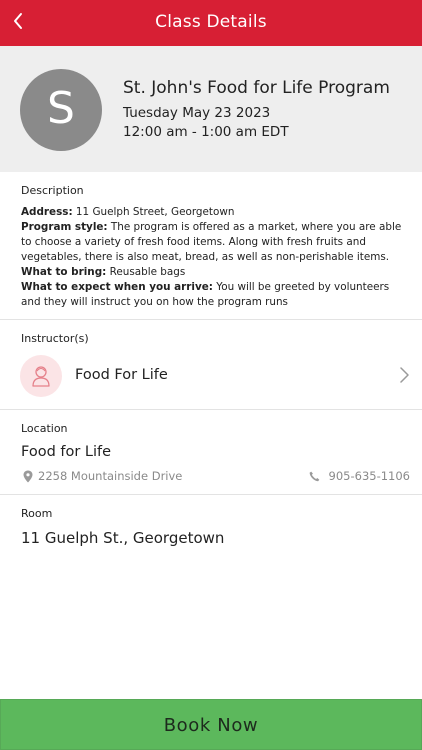 The width and height of the screenshot is (422, 750). What do you see at coordinates (211, 376) in the screenshot?
I see `instructor-row: Food For Life` at bounding box center [211, 376].